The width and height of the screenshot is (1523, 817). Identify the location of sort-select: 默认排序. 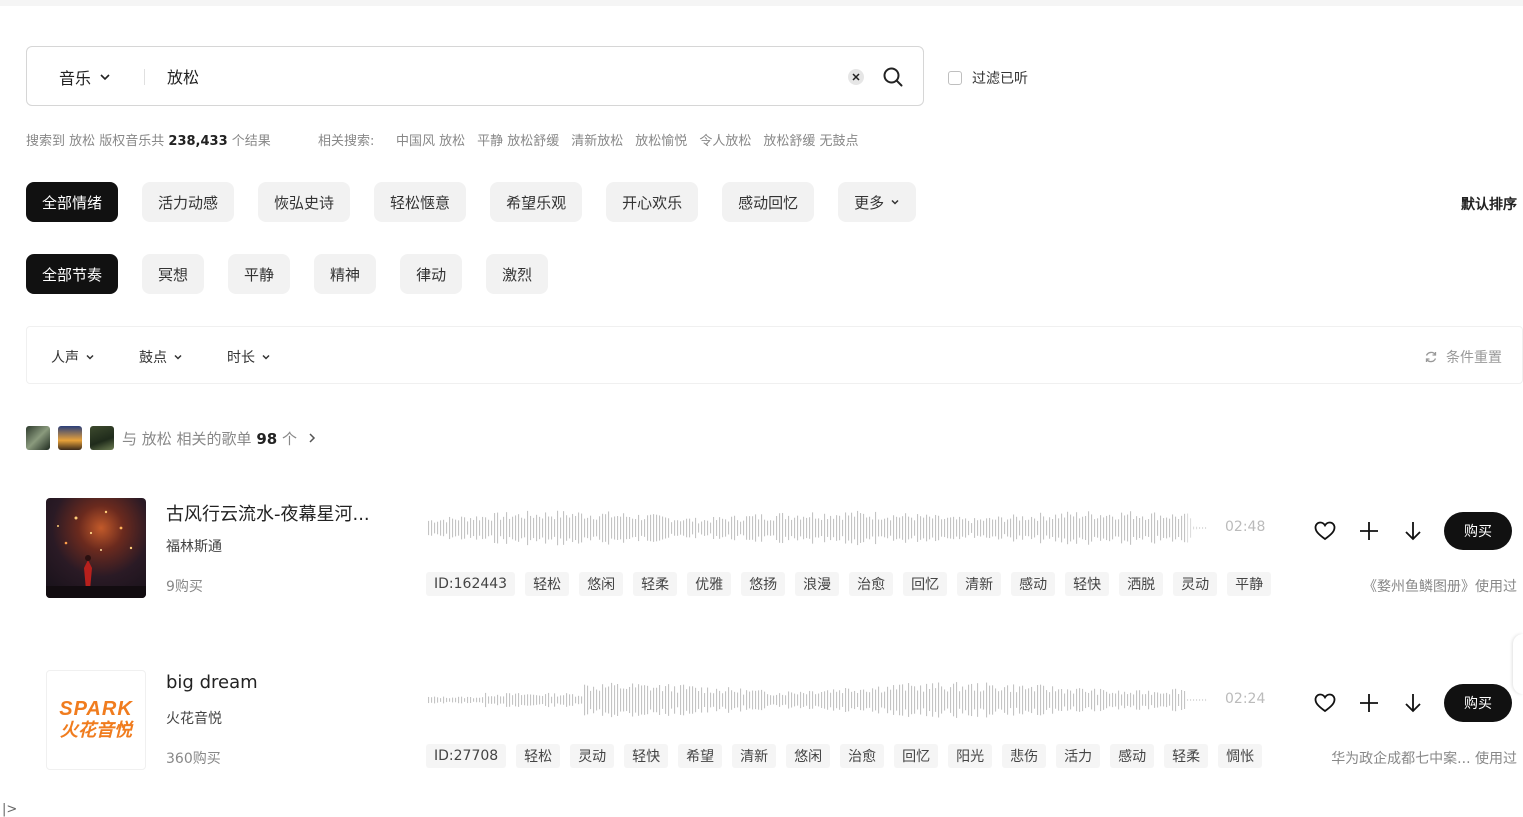
(1489, 204).